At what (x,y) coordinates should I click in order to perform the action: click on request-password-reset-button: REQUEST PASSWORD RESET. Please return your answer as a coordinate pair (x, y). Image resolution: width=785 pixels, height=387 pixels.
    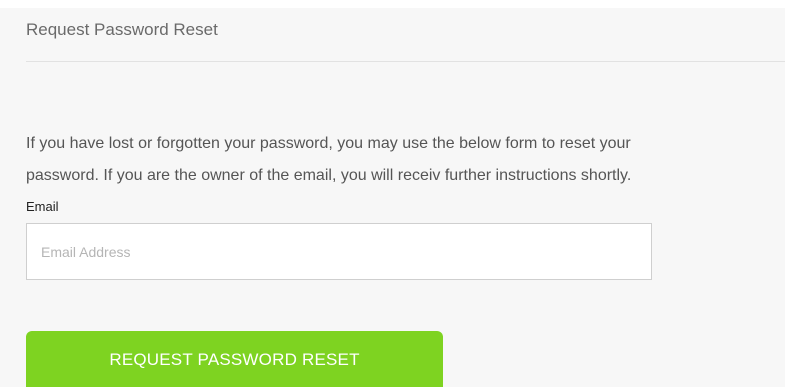
    Looking at the image, I should click on (234, 359).